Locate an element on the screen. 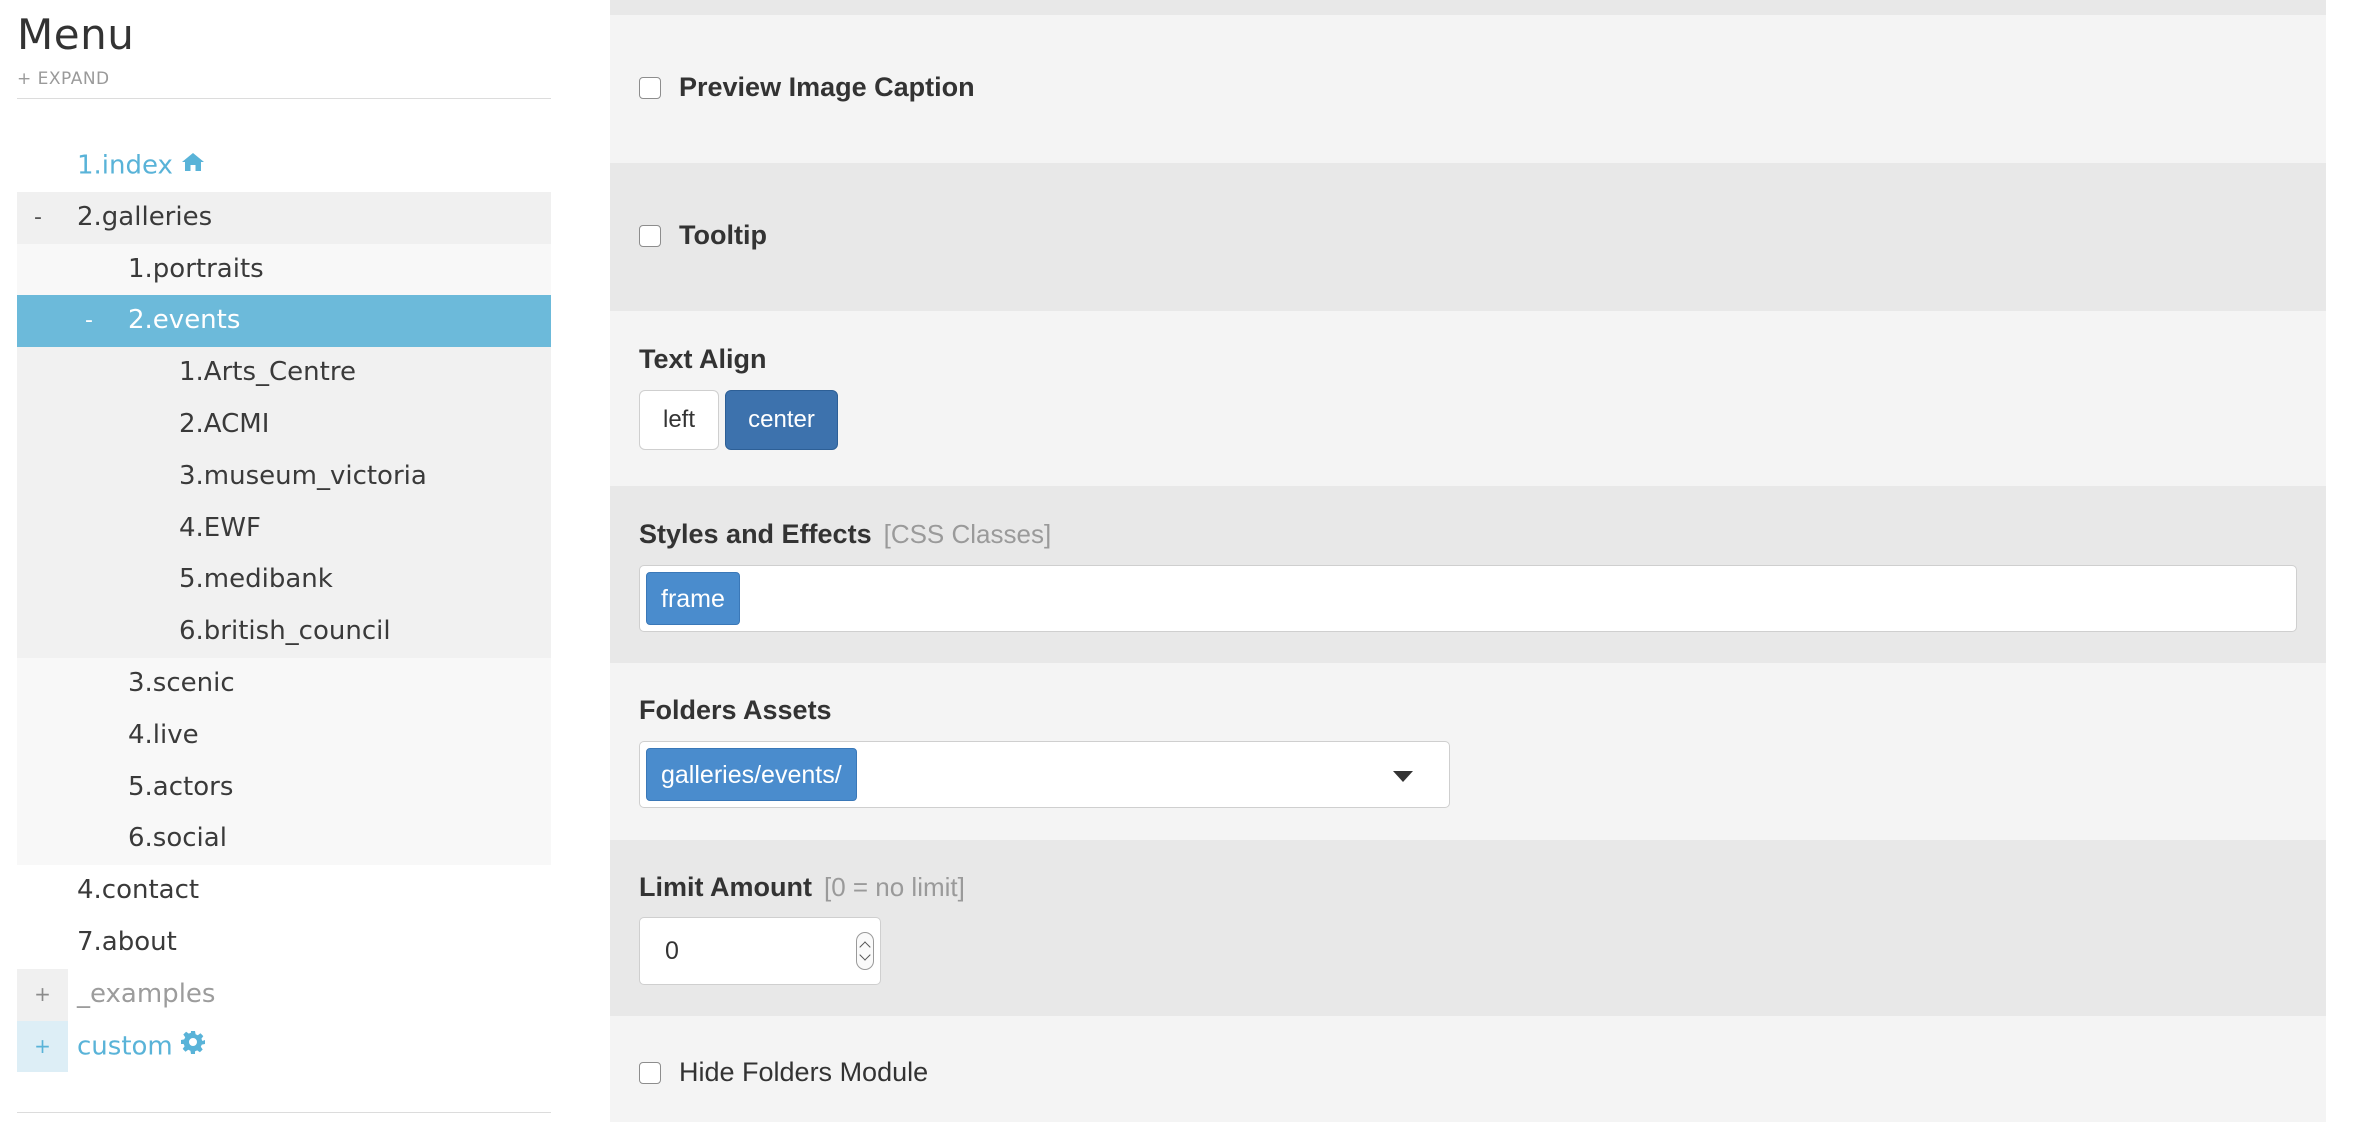  tree-item-label: 7.about is located at coordinates (127, 943).